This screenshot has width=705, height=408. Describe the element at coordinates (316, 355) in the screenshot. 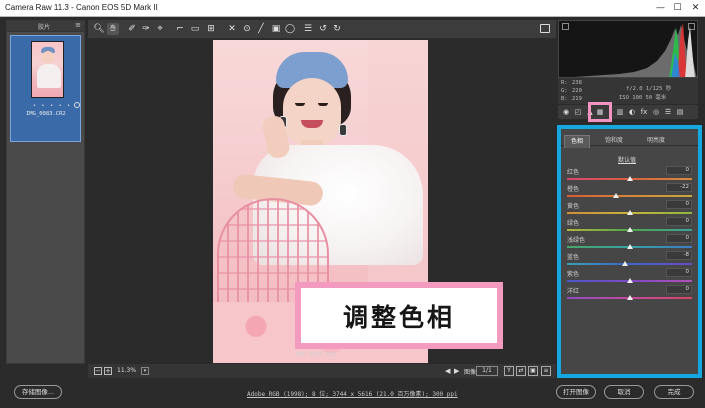

I see `image-filename: IMG_0083.CR2` at that location.